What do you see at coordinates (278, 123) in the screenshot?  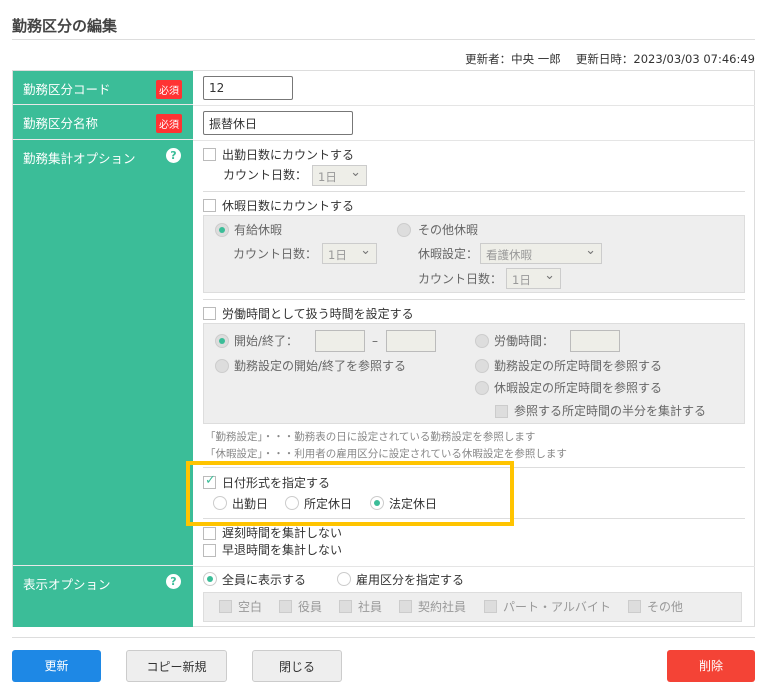 I see `name-input` at bounding box center [278, 123].